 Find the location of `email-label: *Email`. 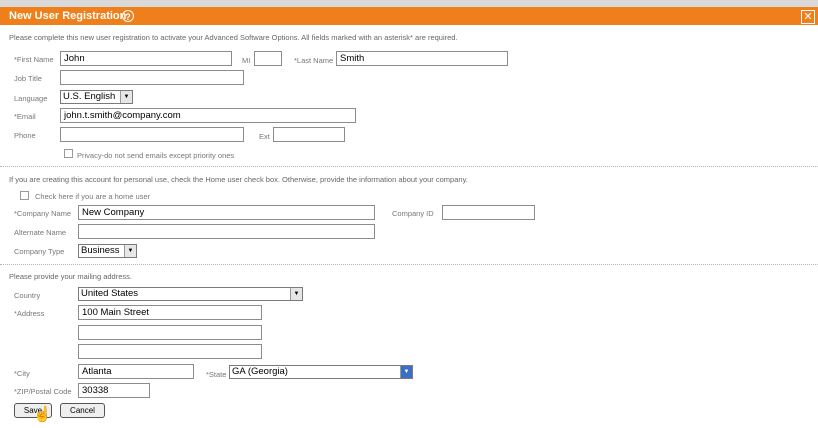

email-label: *Email is located at coordinates (25, 116).